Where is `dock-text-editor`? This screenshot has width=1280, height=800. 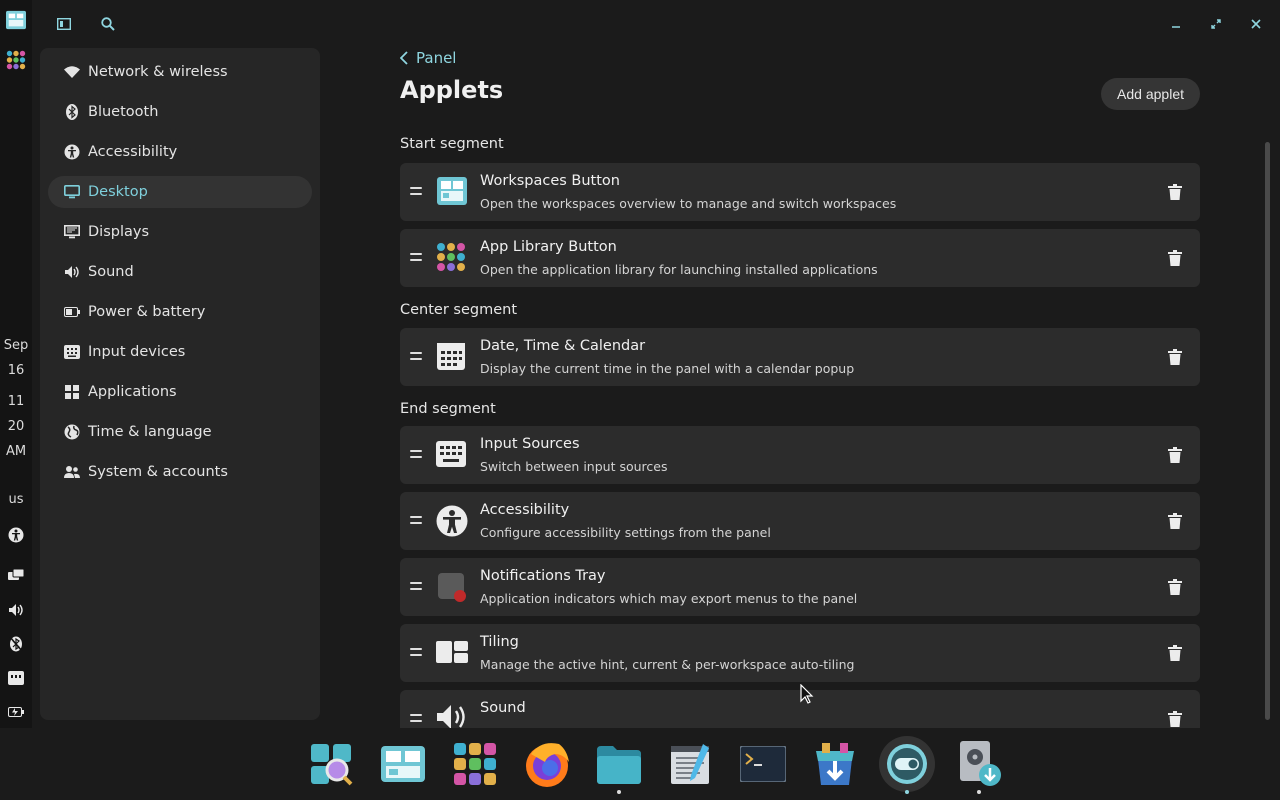
dock-text-editor is located at coordinates (691, 764).